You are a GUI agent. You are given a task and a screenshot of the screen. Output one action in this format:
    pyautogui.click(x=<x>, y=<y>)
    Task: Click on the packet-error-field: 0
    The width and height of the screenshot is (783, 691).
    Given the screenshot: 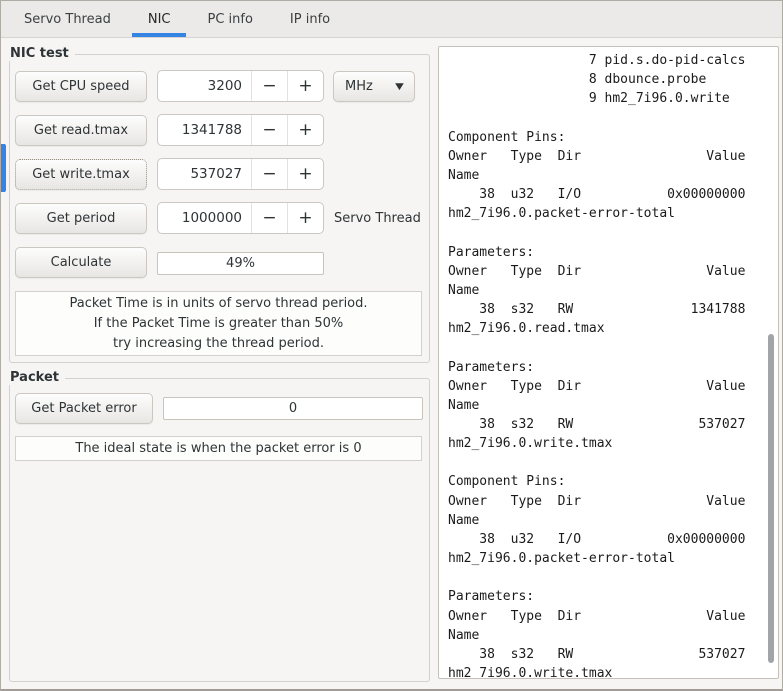 What is the action you would take?
    pyautogui.click(x=293, y=408)
    